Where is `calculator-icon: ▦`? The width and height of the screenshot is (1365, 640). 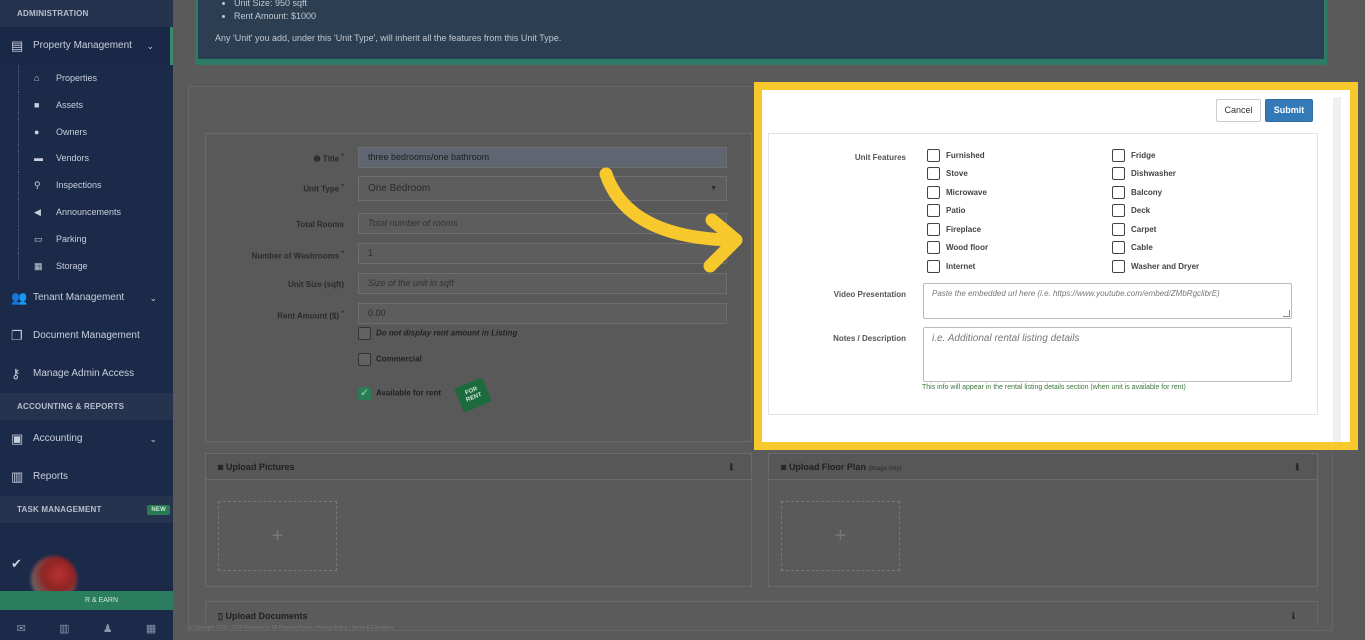
calculator-icon: ▦ is located at coordinates (151, 628).